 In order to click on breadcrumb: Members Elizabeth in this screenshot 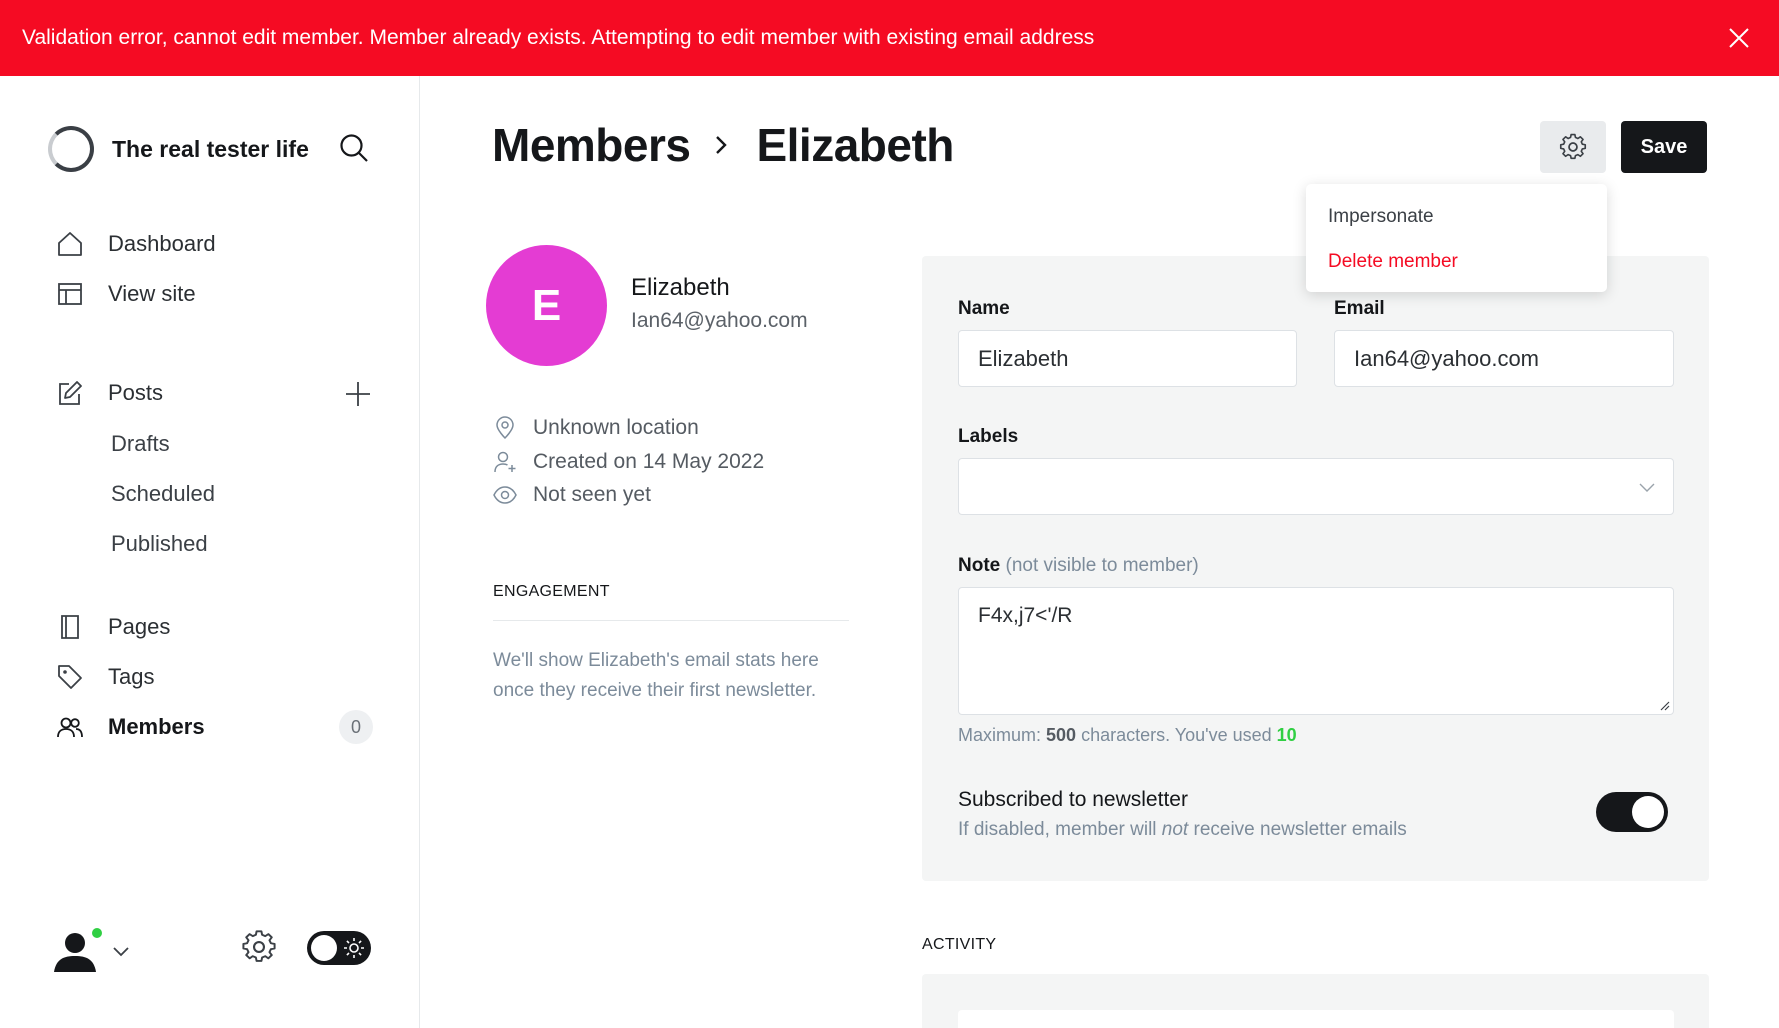, I will do `click(723, 145)`.